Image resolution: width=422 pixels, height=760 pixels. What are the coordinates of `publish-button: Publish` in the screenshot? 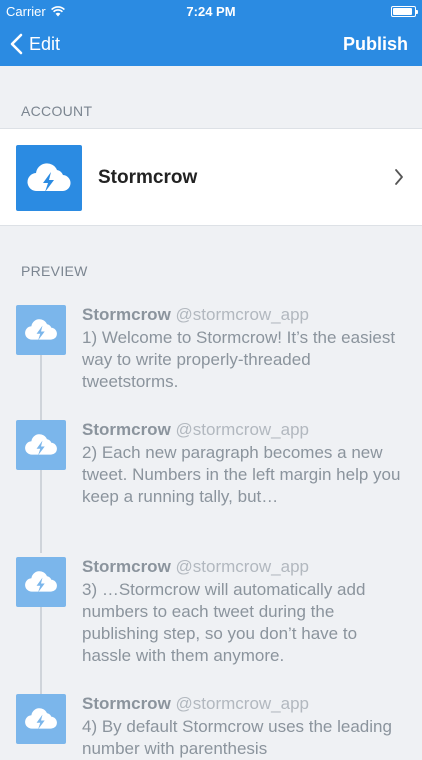 It's located at (375, 44).